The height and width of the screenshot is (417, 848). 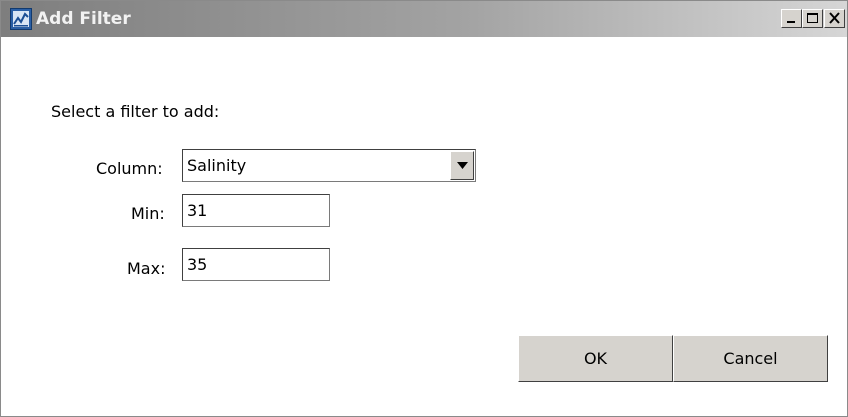 I want to click on minimize-button, so click(x=791, y=18).